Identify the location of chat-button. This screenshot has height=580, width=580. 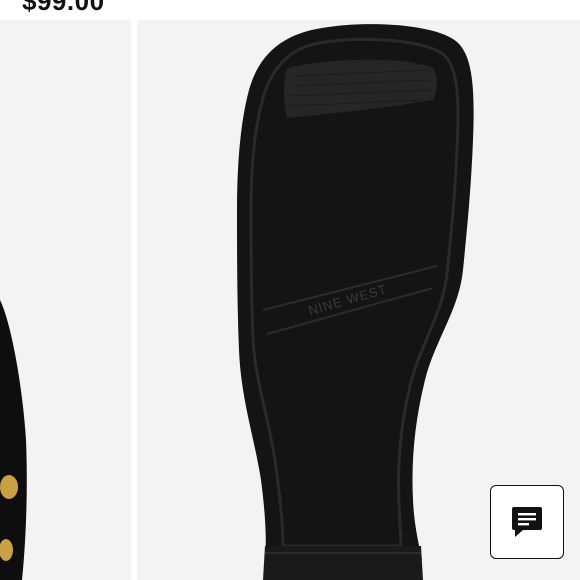
(527, 522).